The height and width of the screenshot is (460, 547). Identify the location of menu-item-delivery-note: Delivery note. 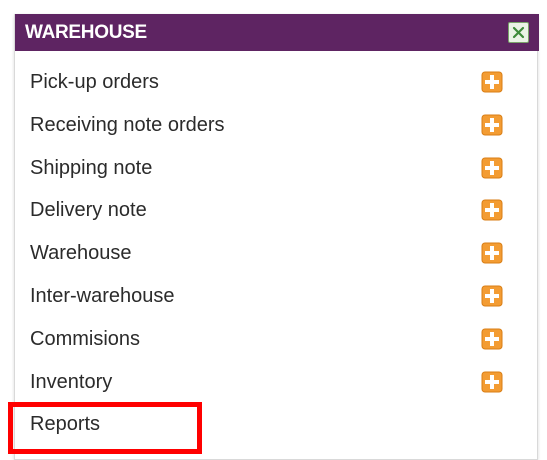
(277, 211).